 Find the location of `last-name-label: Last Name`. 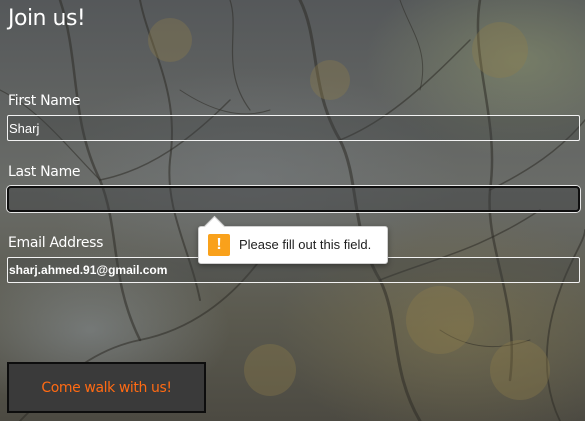

last-name-label: Last Name is located at coordinates (44, 172).